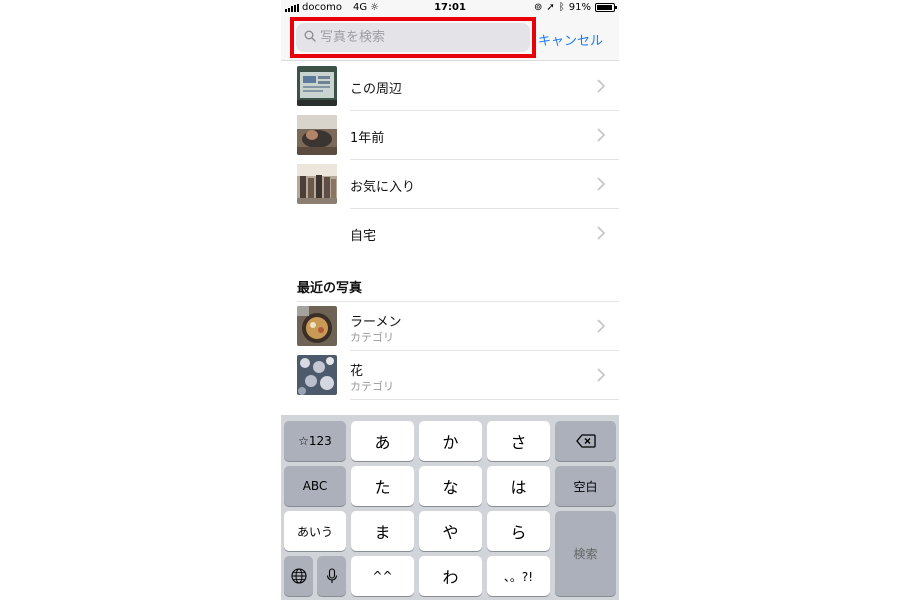 Image resolution: width=900 pixels, height=600 pixels. What do you see at coordinates (450, 8) in the screenshot?
I see `status-bar: docomo 4G ☼ 17:01 ⊚ ➚ ᛒ 91%` at bounding box center [450, 8].